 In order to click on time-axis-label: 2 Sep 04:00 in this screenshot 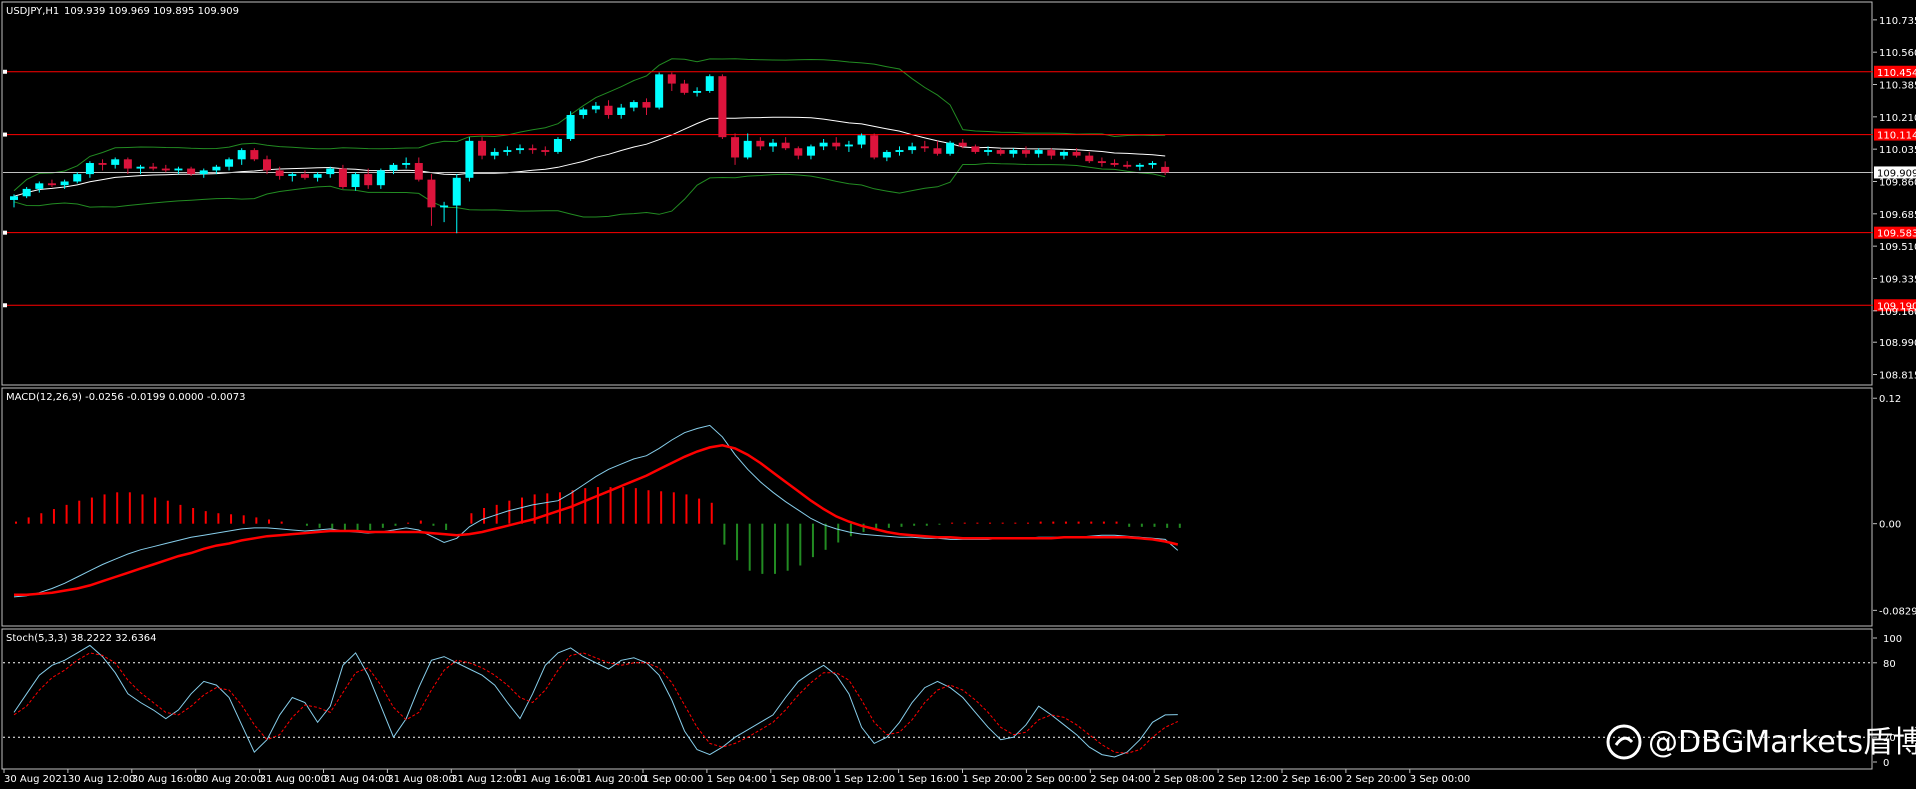, I will do `click(1120, 779)`.